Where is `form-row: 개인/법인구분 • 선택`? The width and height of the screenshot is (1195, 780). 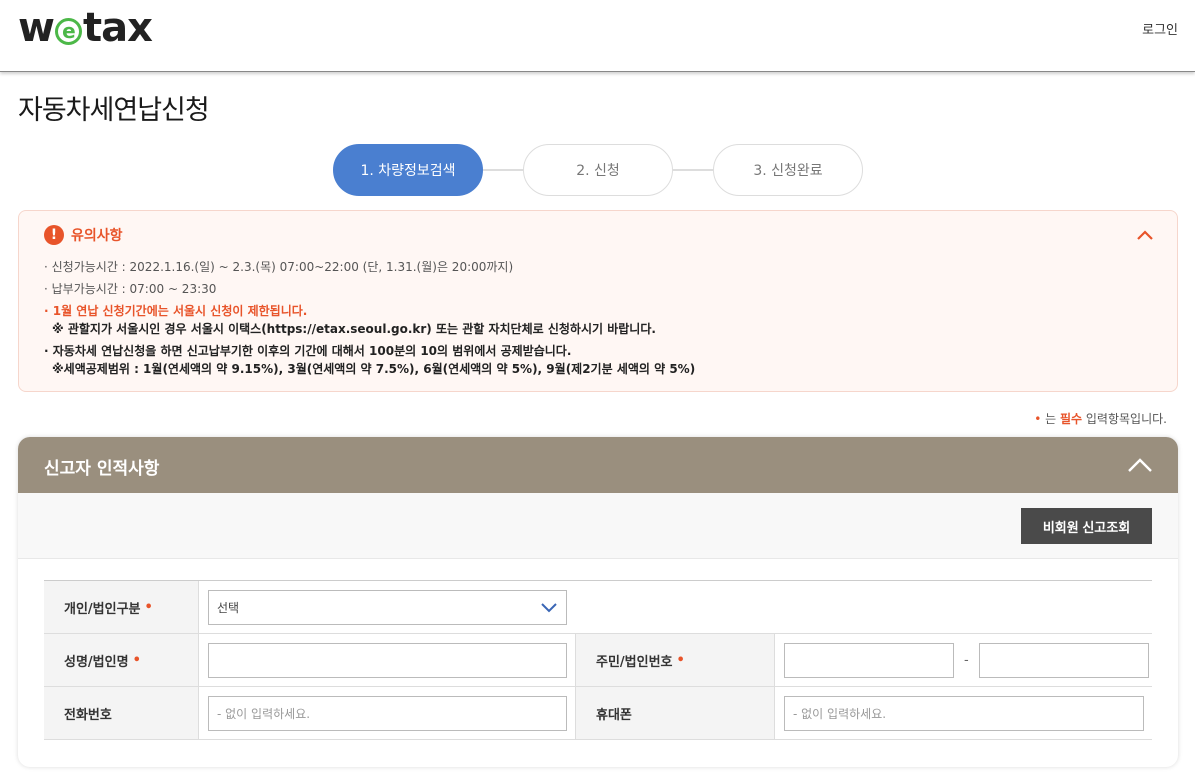 form-row: 개인/법인구분 • 선택 is located at coordinates (598, 607).